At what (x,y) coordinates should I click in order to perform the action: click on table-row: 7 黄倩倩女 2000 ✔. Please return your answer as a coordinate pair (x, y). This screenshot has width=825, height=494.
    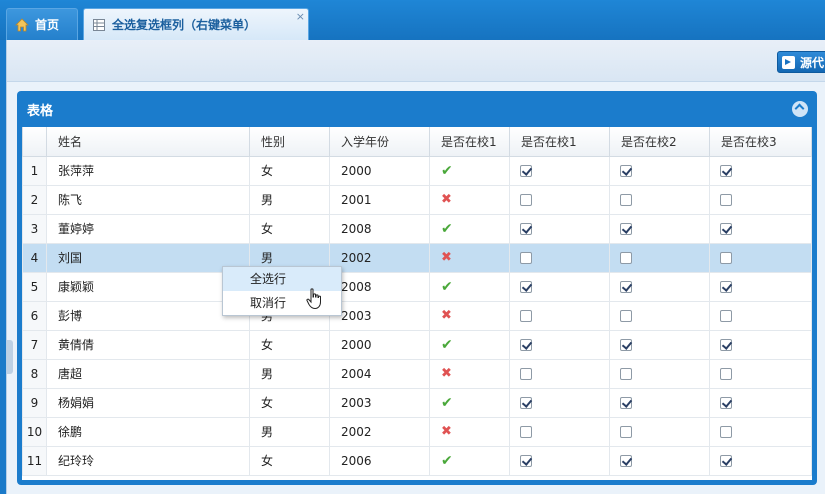
    Looking at the image, I should click on (417, 344).